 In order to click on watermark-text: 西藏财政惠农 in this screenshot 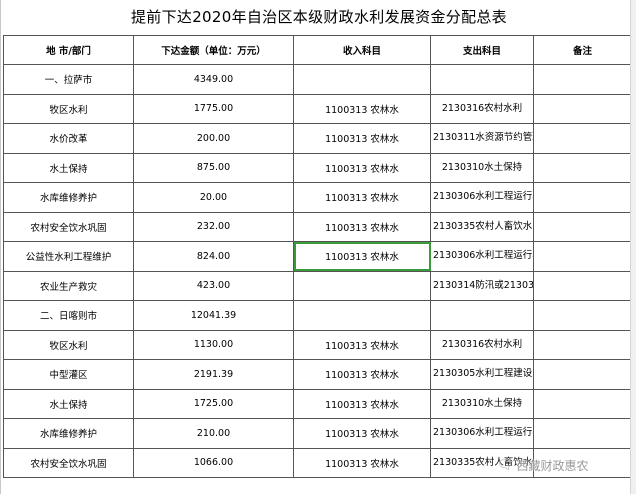, I will do `click(552, 465)`.